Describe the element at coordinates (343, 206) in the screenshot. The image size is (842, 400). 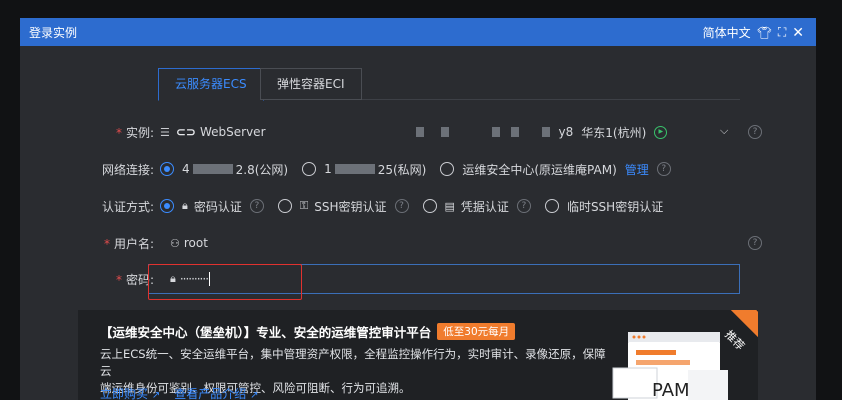
I see `auth-ssh-option: ⚿ SSH密钥认证 ?` at that location.